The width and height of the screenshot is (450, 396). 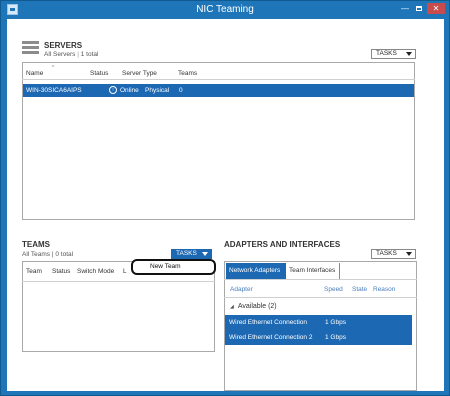 What do you see at coordinates (139, 73) in the screenshot?
I see `column-header-server-type: Server Type` at bounding box center [139, 73].